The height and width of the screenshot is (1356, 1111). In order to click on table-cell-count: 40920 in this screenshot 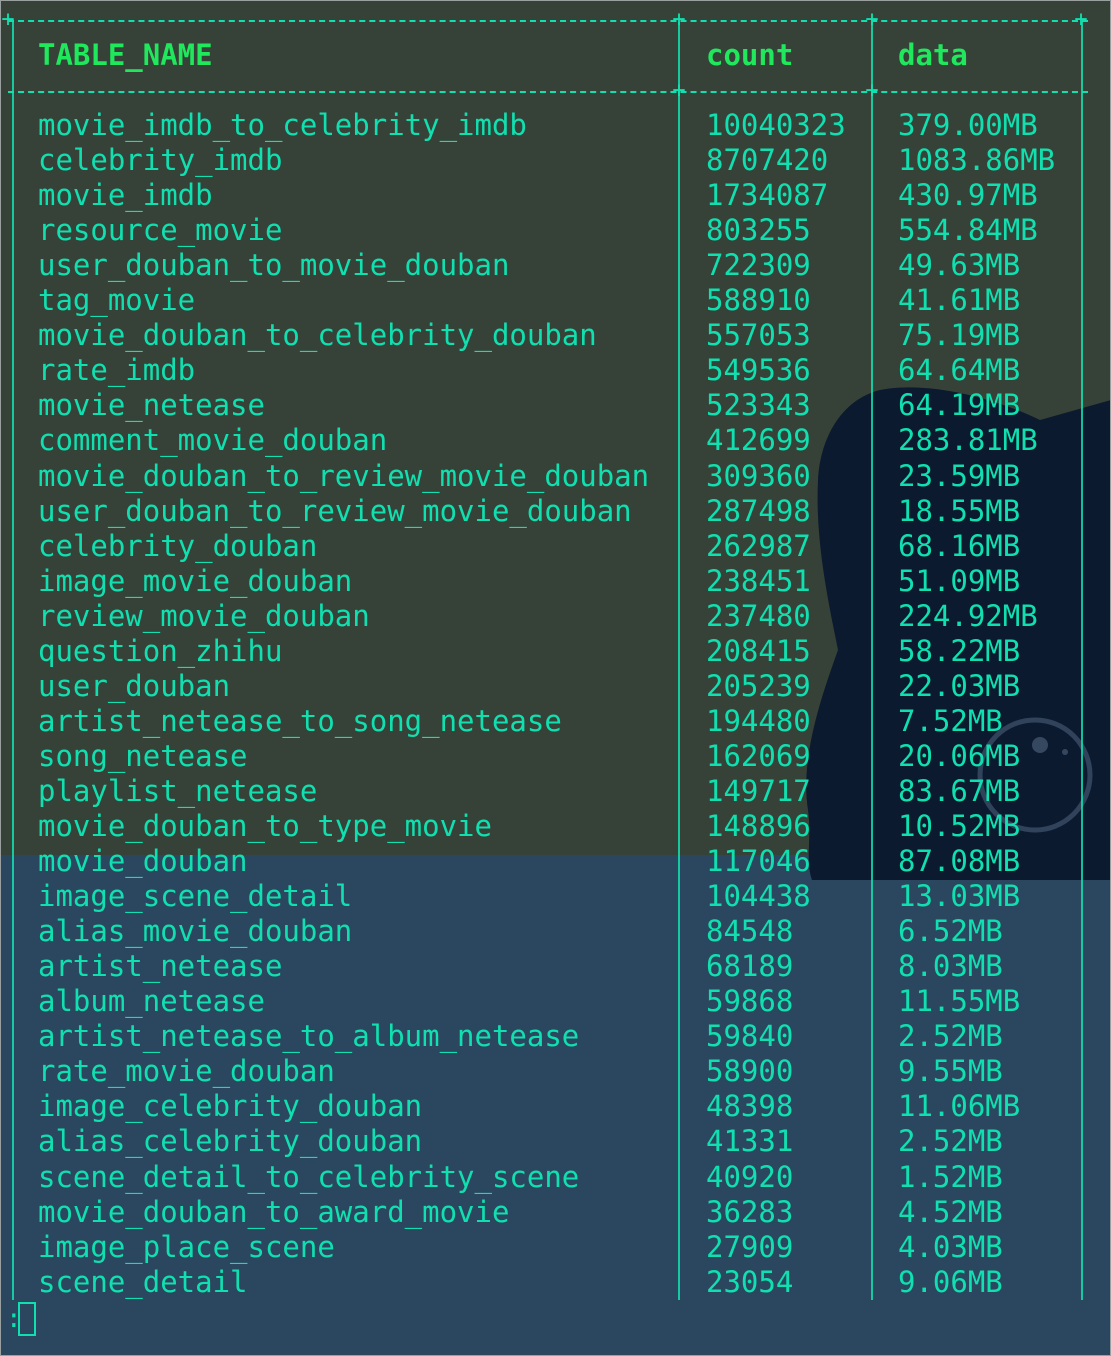, I will do `click(750, 1177)`.